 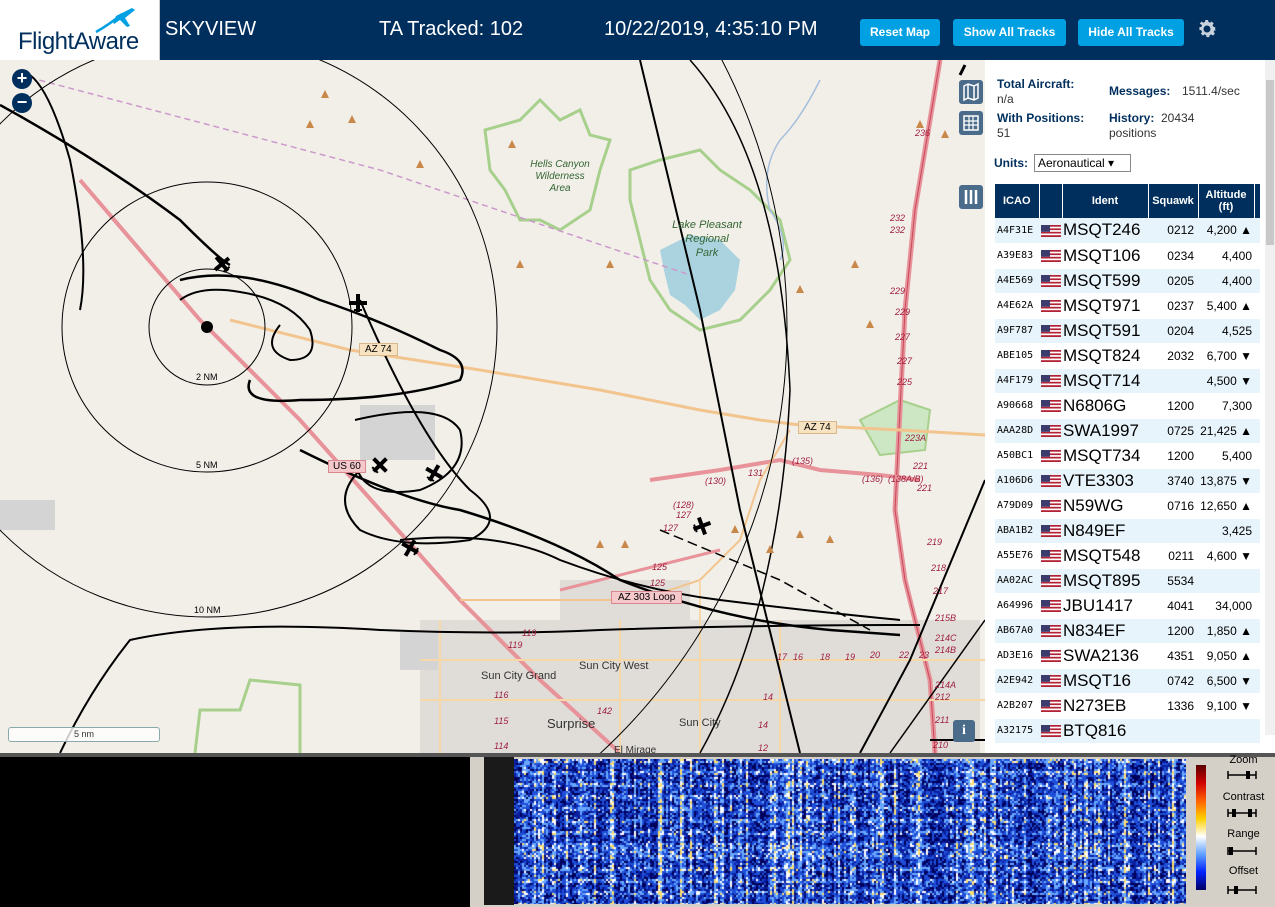 I want to click on cell-altitude: 4,400, so click(x=1226, y=256).